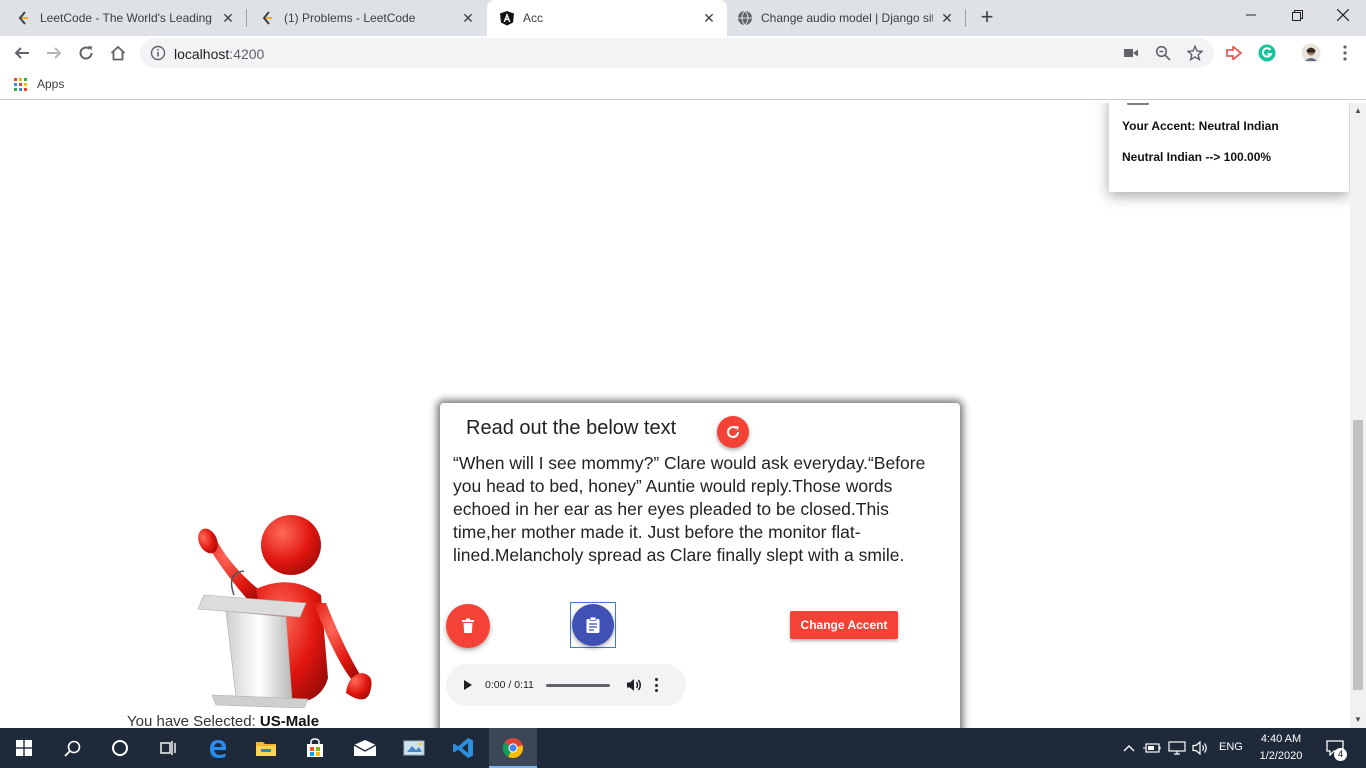 Image resolution: width=1366 pixels, height=768 pixels. Describe the element at coordinates (733, 432) in the screenshot. I see `refresh-text-button` at that location.